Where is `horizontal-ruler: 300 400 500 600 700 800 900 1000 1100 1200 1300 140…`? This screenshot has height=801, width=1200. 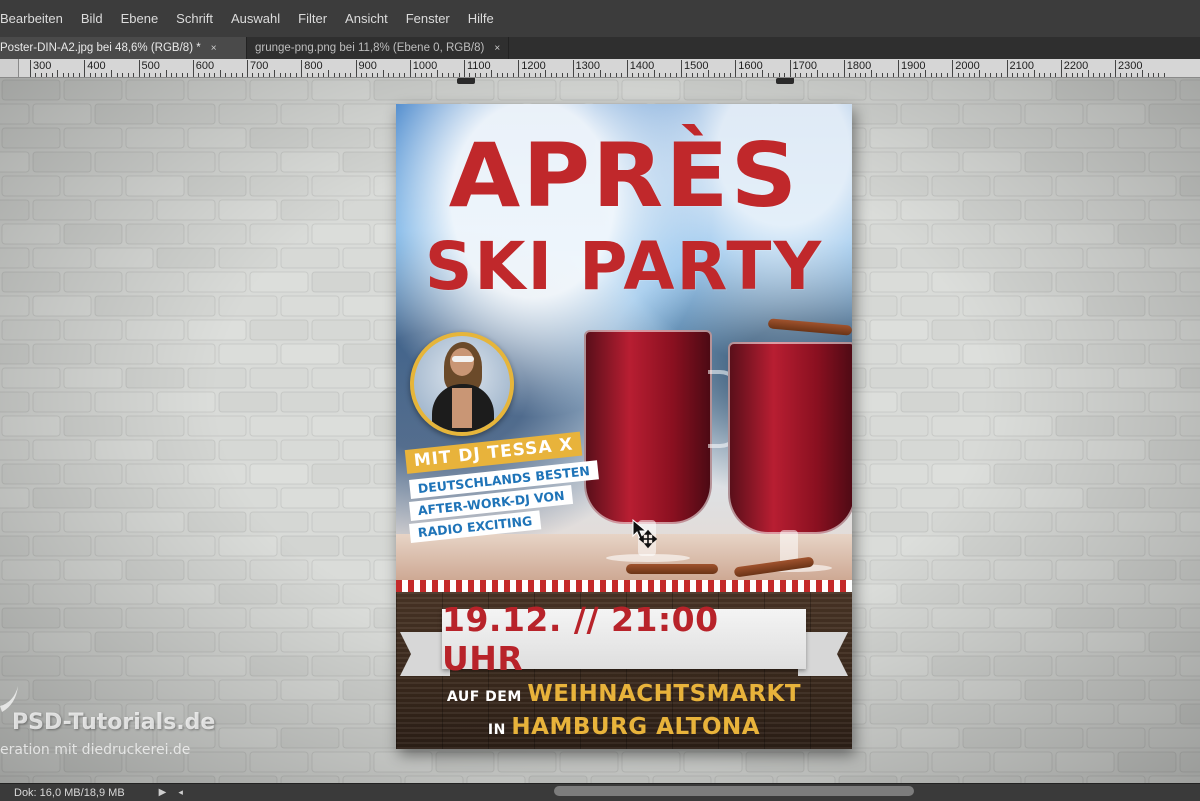 horizontal-ruler: 300 400 500 600 700 800 900 1000 1100 1200 1300 140… is located at coordinates (600, 68).